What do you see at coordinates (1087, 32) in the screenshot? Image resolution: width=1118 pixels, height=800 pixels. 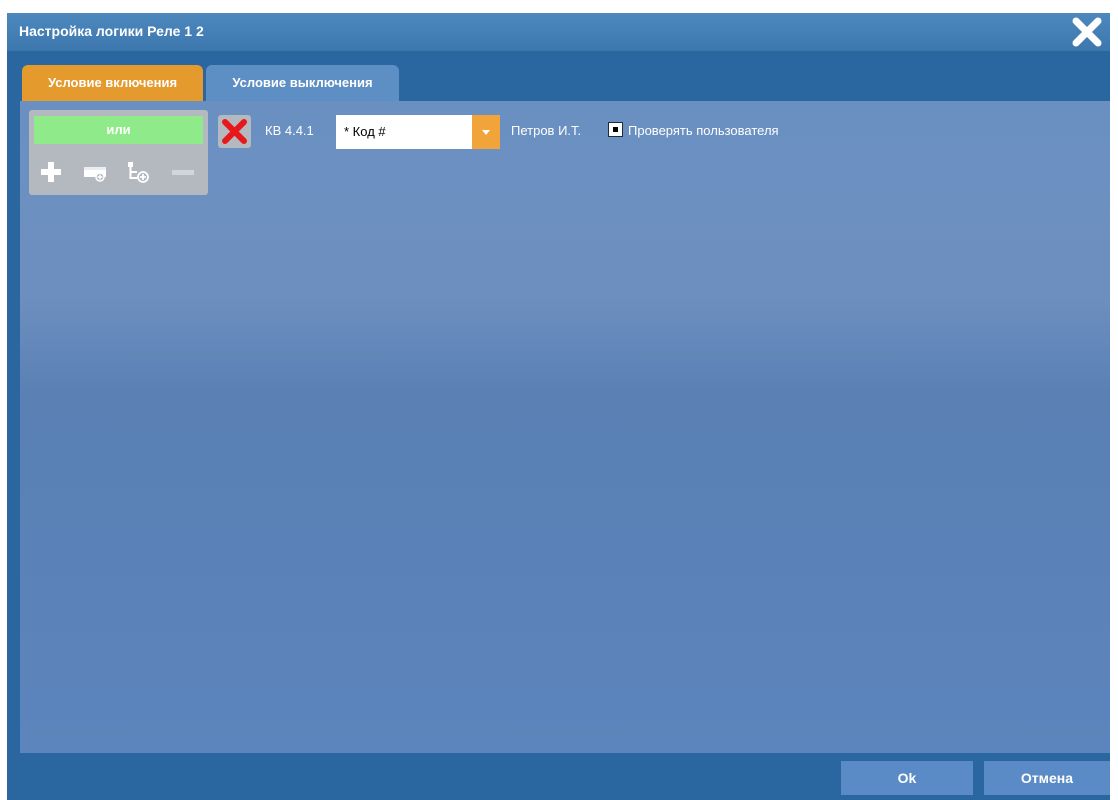 I see `close-icon` at bounding box center [1087, 32].